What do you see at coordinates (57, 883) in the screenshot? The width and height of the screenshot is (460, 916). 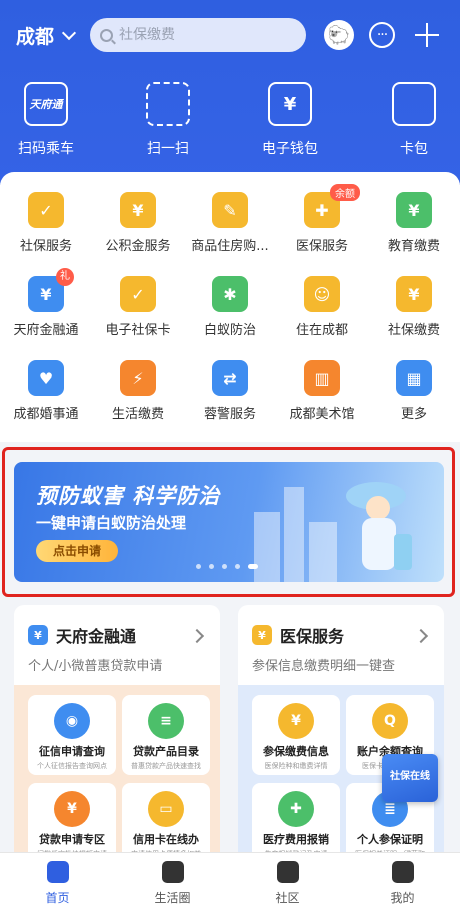 I see `tab-item: 首页` at bounding box center [57, 883].